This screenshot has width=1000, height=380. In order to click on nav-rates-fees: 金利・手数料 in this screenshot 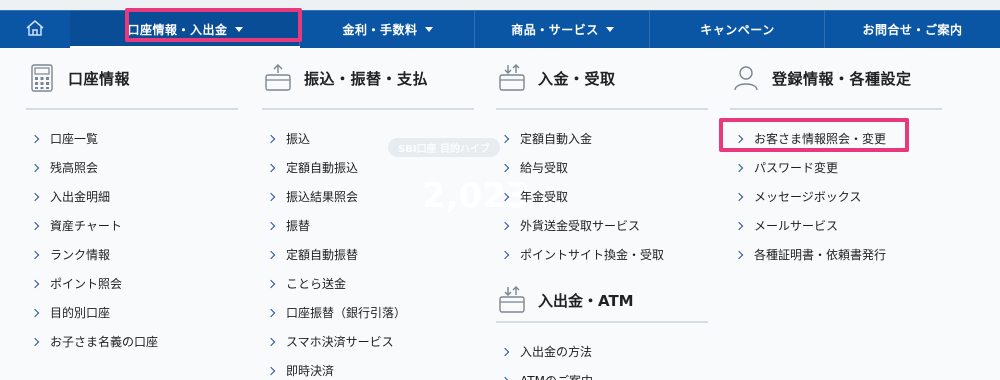, I will do `click(387, 29)`.